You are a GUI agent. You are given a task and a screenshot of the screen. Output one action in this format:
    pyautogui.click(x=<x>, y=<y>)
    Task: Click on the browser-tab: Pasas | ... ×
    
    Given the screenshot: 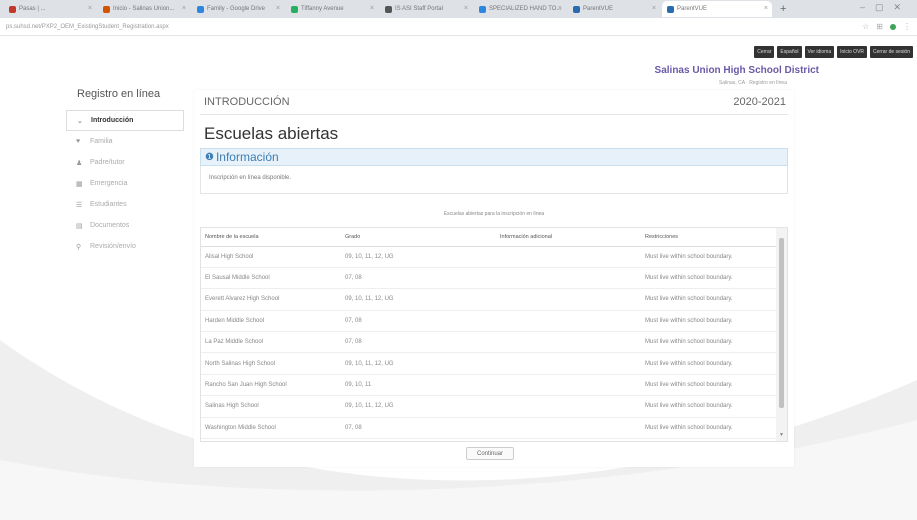 What is the action you would take?
    pyautogui.click(x=50, y=9)
    